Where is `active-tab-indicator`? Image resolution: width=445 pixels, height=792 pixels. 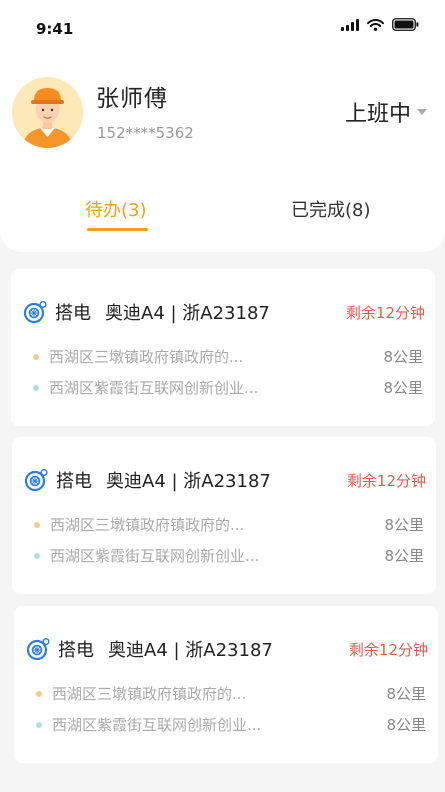 active-tab-indicator is located at coordinates (117, 229).